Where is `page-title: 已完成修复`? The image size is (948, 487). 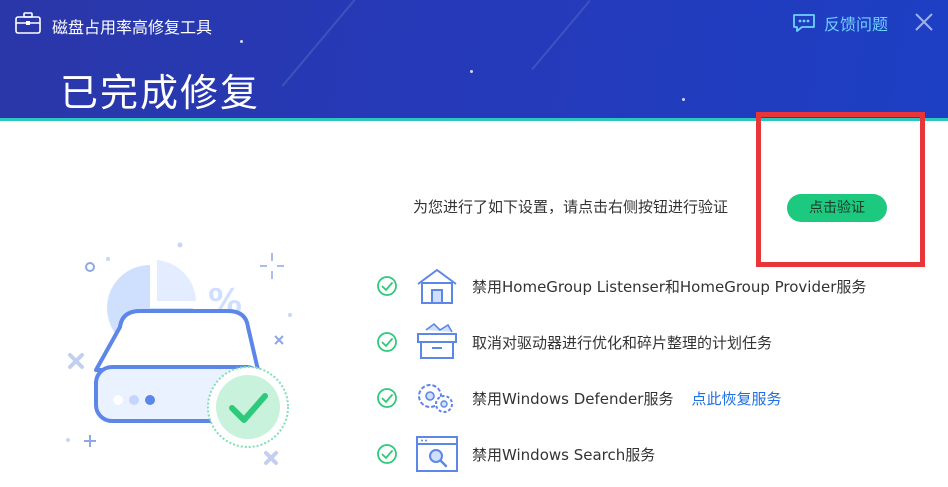 page-title: 已完成修复 is located at coordinates (160, 93).